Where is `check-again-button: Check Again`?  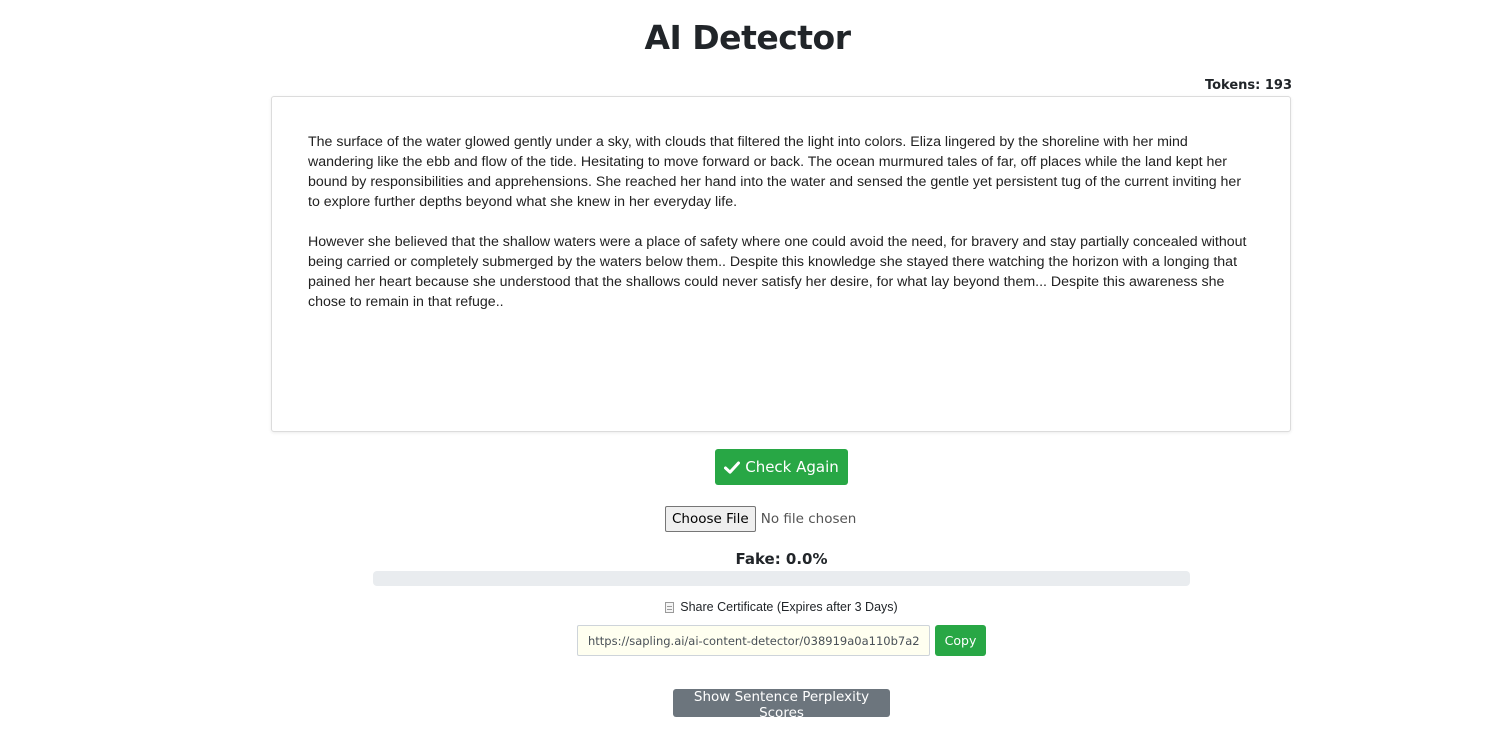 check-again-button: Check Again is located at coordinates (781, 467).